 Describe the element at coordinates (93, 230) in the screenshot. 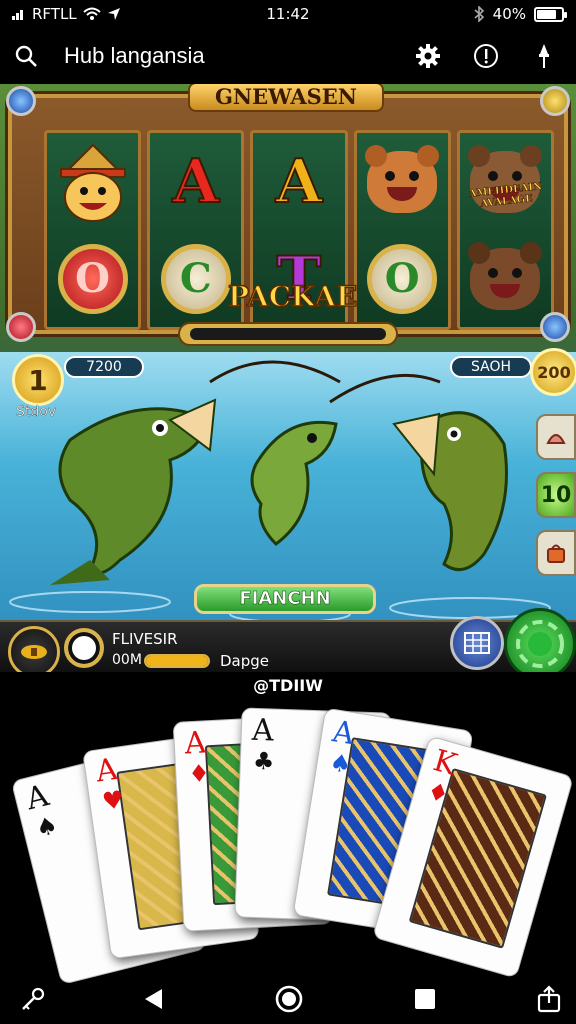

I see `reel-1: O` at that location.